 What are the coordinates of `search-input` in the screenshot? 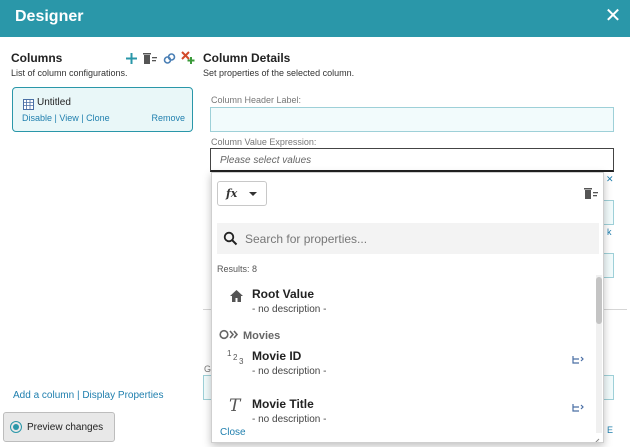 It's located at (417, 238).